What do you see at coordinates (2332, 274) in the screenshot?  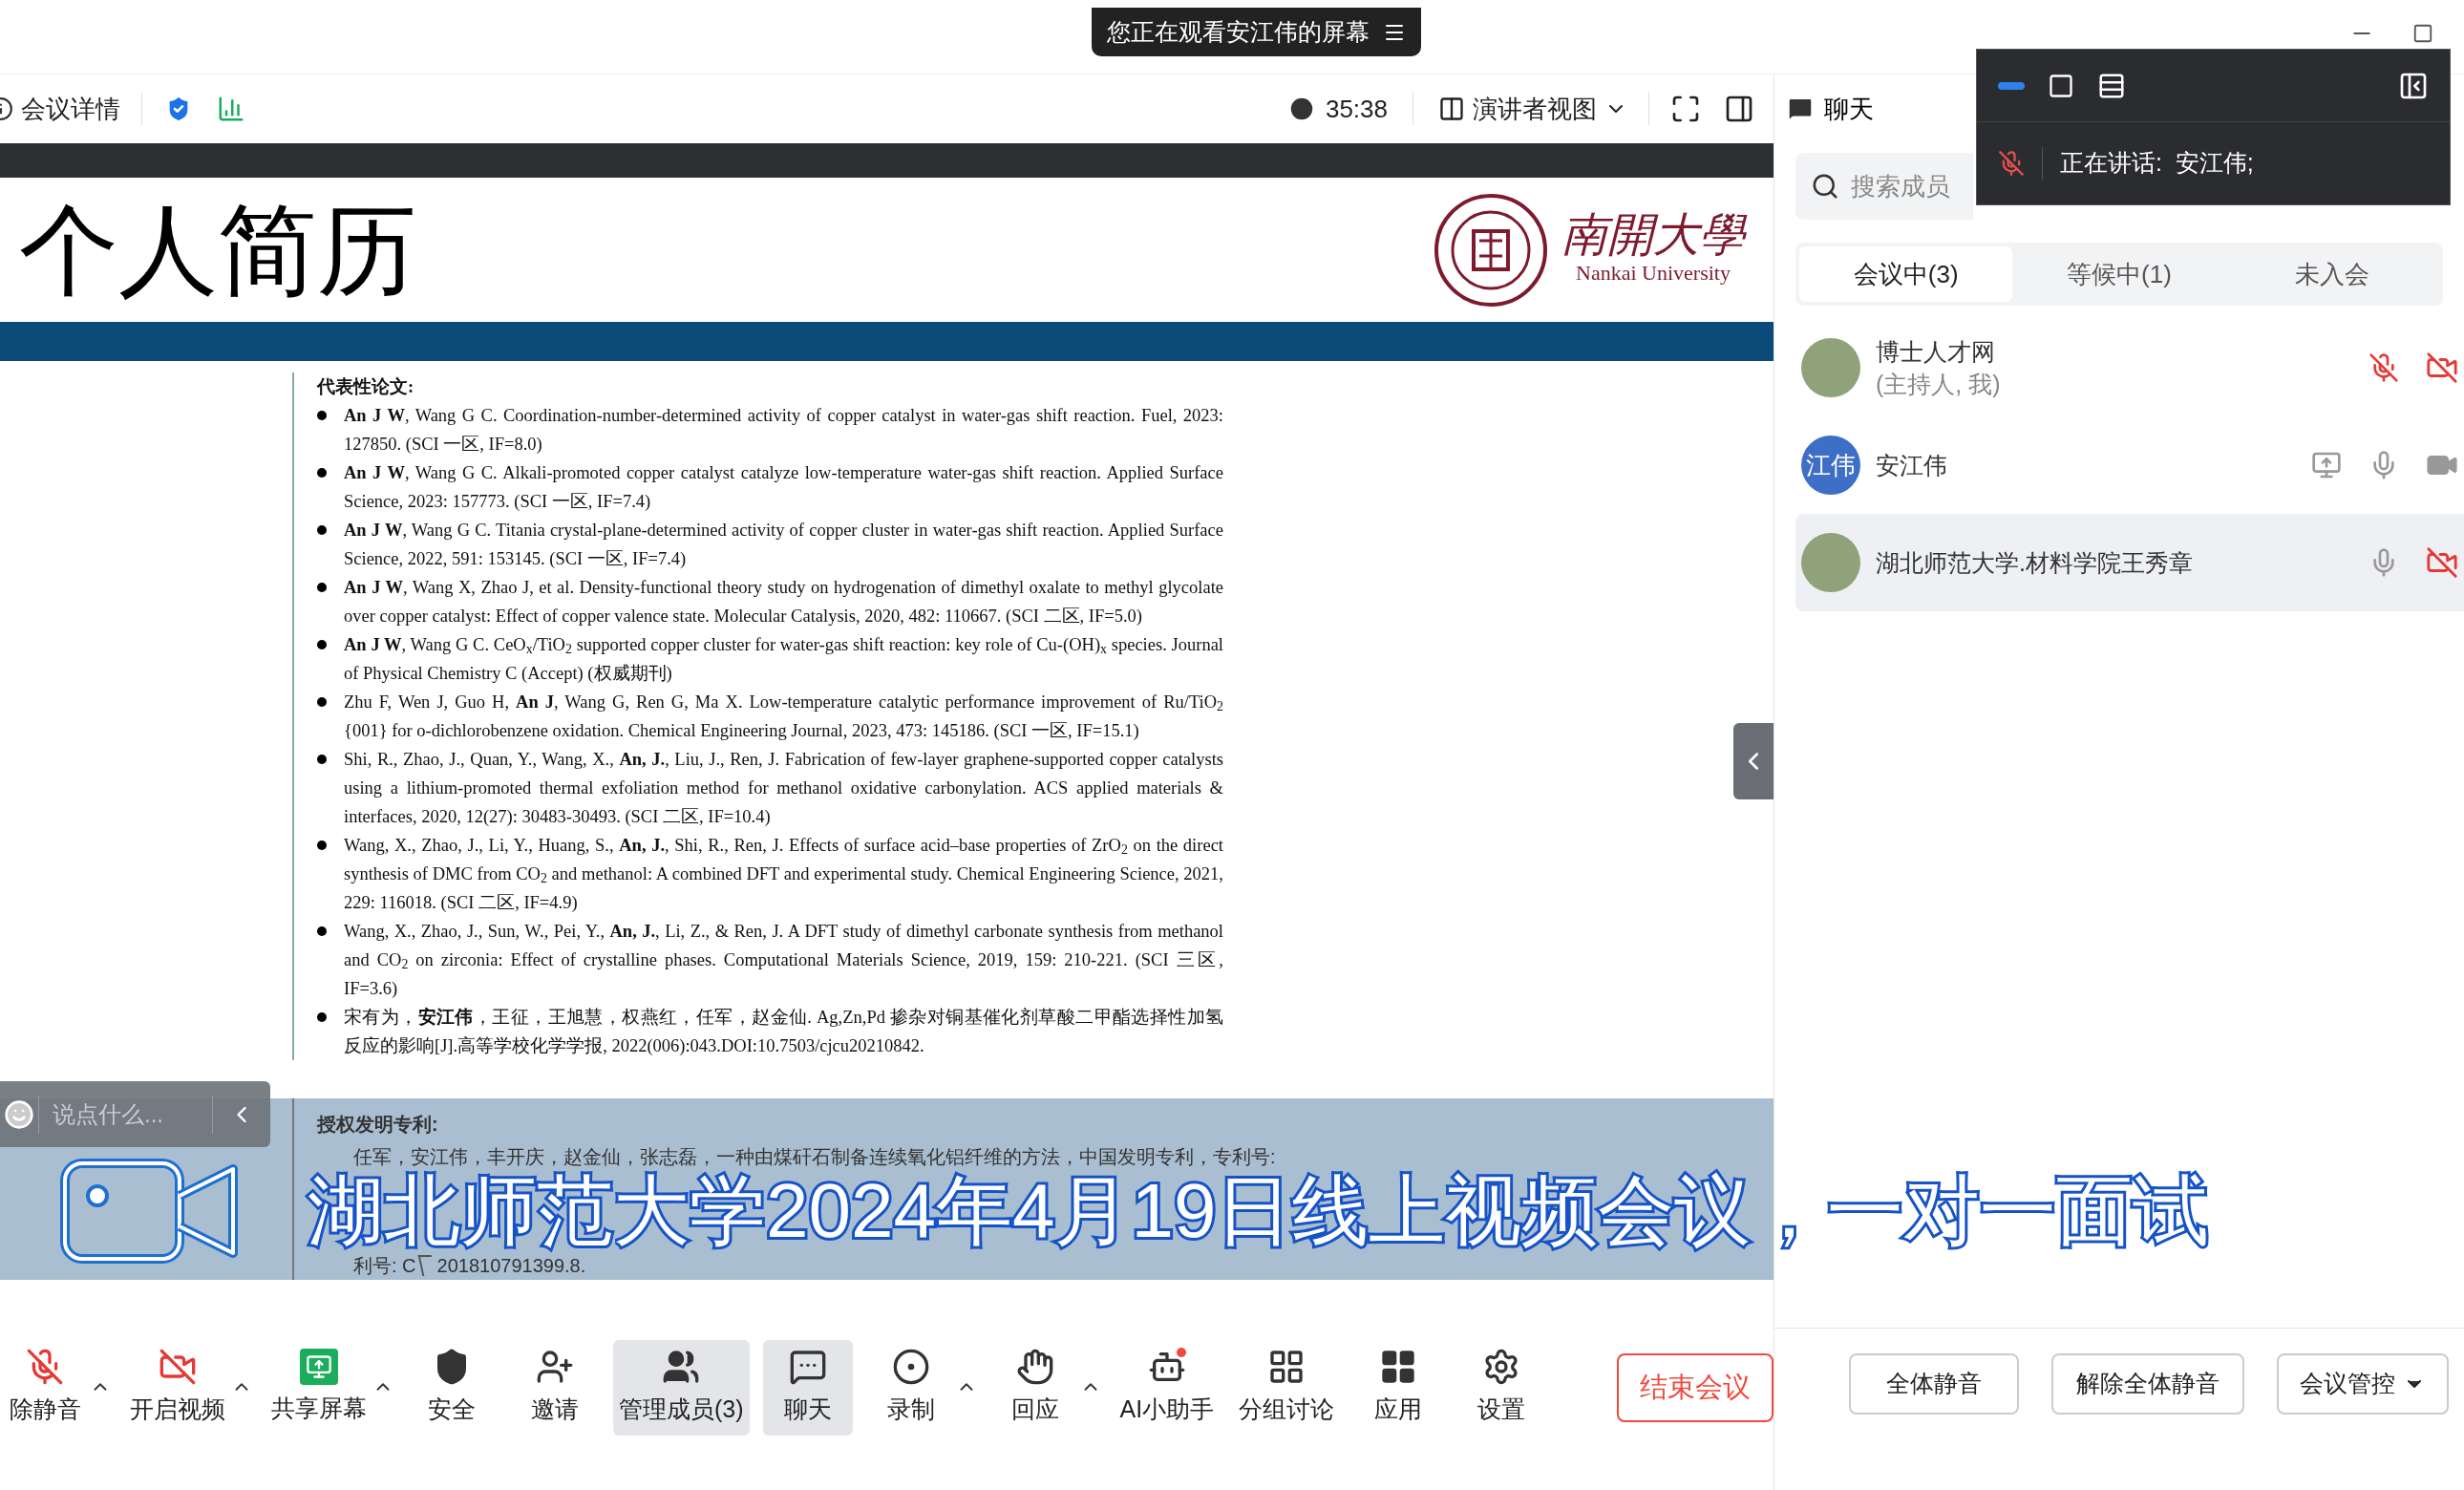 I see `member-tab: 未入会` at bounding box center [2332, 274].